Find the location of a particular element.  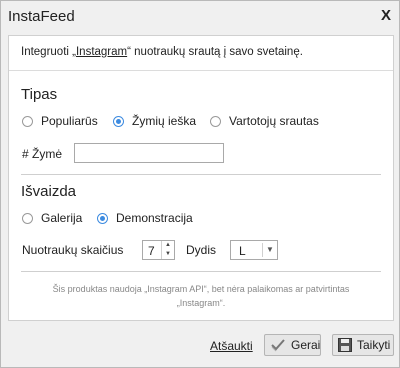

intro-before: Integruoti „ is located at coordinates (48, 52).